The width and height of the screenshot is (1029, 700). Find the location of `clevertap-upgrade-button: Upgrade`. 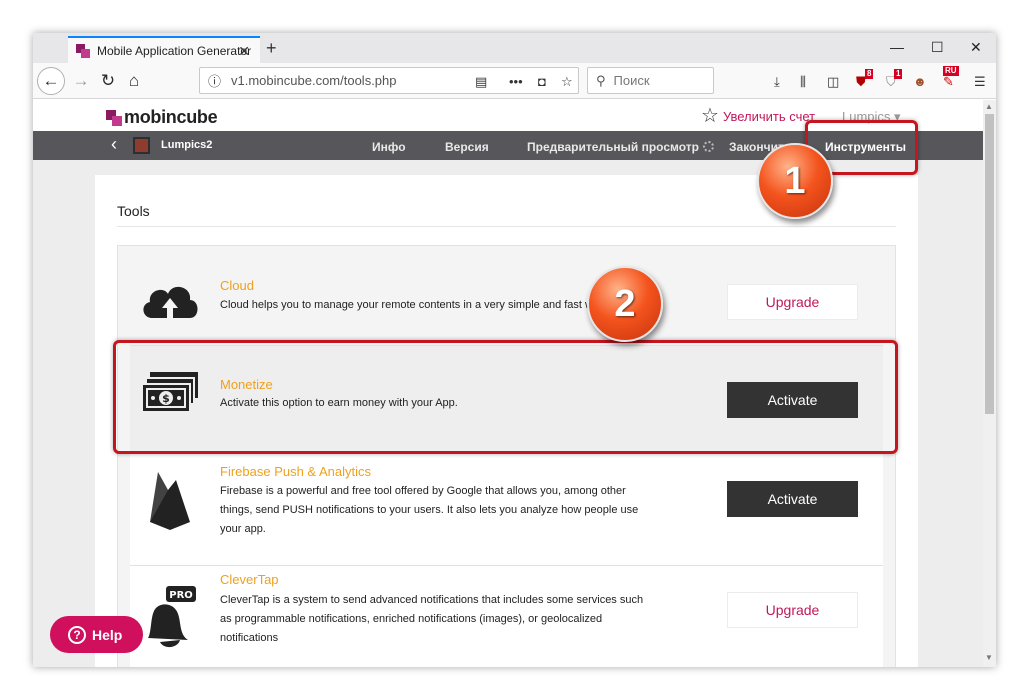

clevertap-upgrade-button: Upgrade is located at coordinates (792, 610).